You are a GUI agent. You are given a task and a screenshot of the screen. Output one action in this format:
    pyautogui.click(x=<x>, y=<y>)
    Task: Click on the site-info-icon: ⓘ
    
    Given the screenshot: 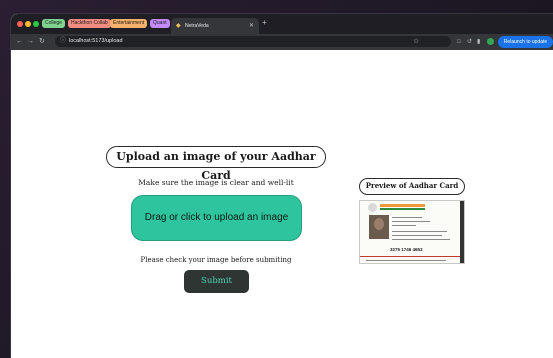 What is the action you would take?
    pyautogui.click(x=63, y=41)
    